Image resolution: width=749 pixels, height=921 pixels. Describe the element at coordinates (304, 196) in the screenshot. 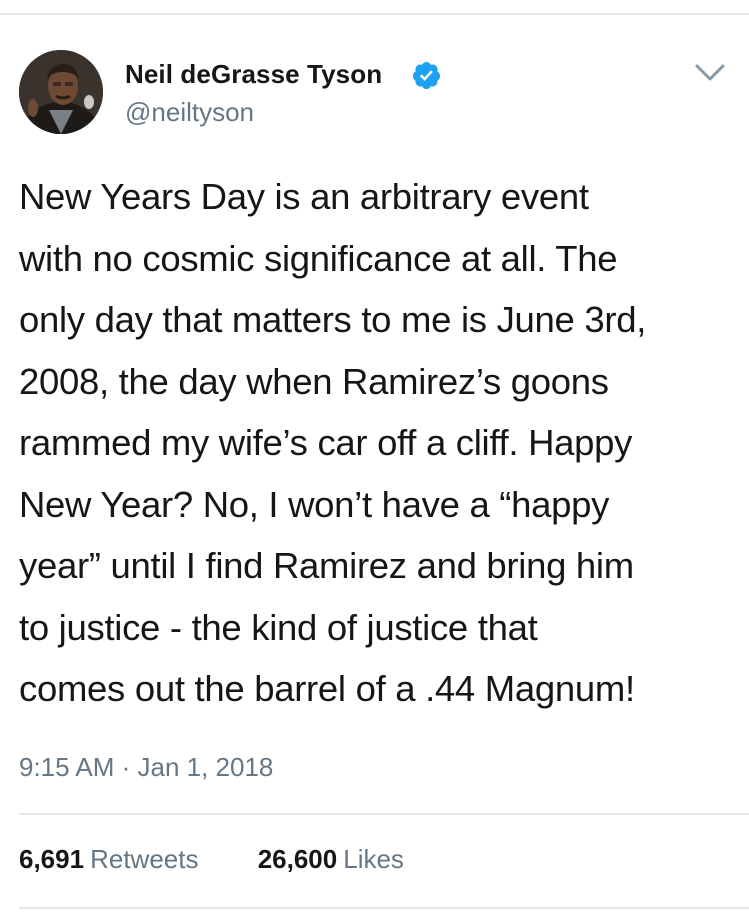

I see `tweet-text-line: New Years Day is an arbitrary event` at that location.